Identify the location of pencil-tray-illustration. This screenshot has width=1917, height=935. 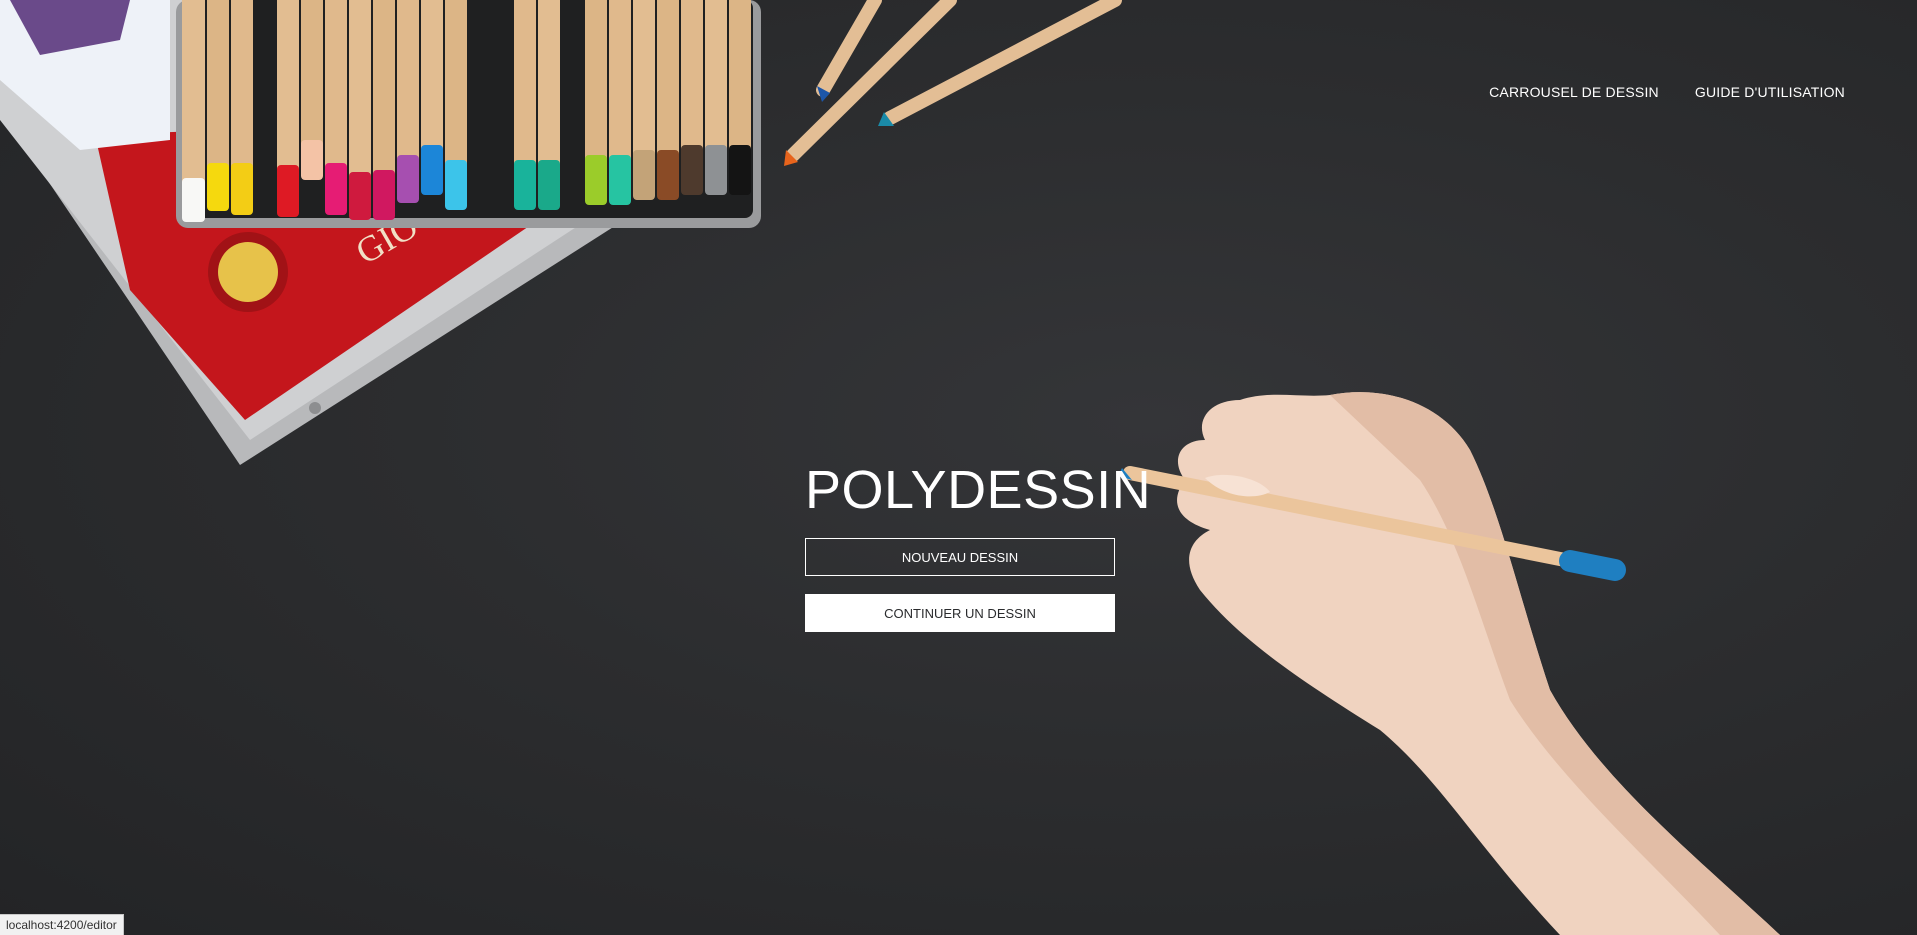
(468, 114).